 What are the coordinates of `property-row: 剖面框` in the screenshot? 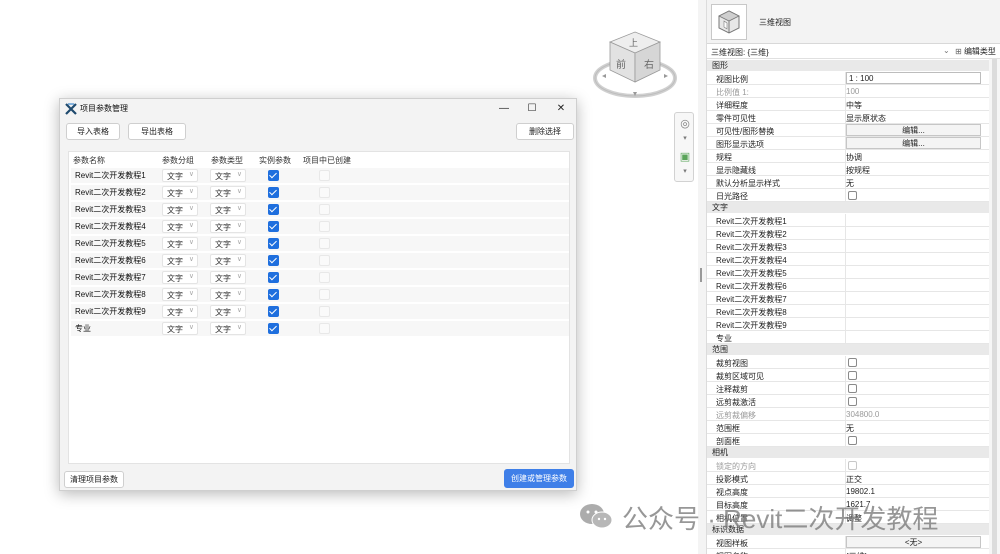 It's located at (848, 440).